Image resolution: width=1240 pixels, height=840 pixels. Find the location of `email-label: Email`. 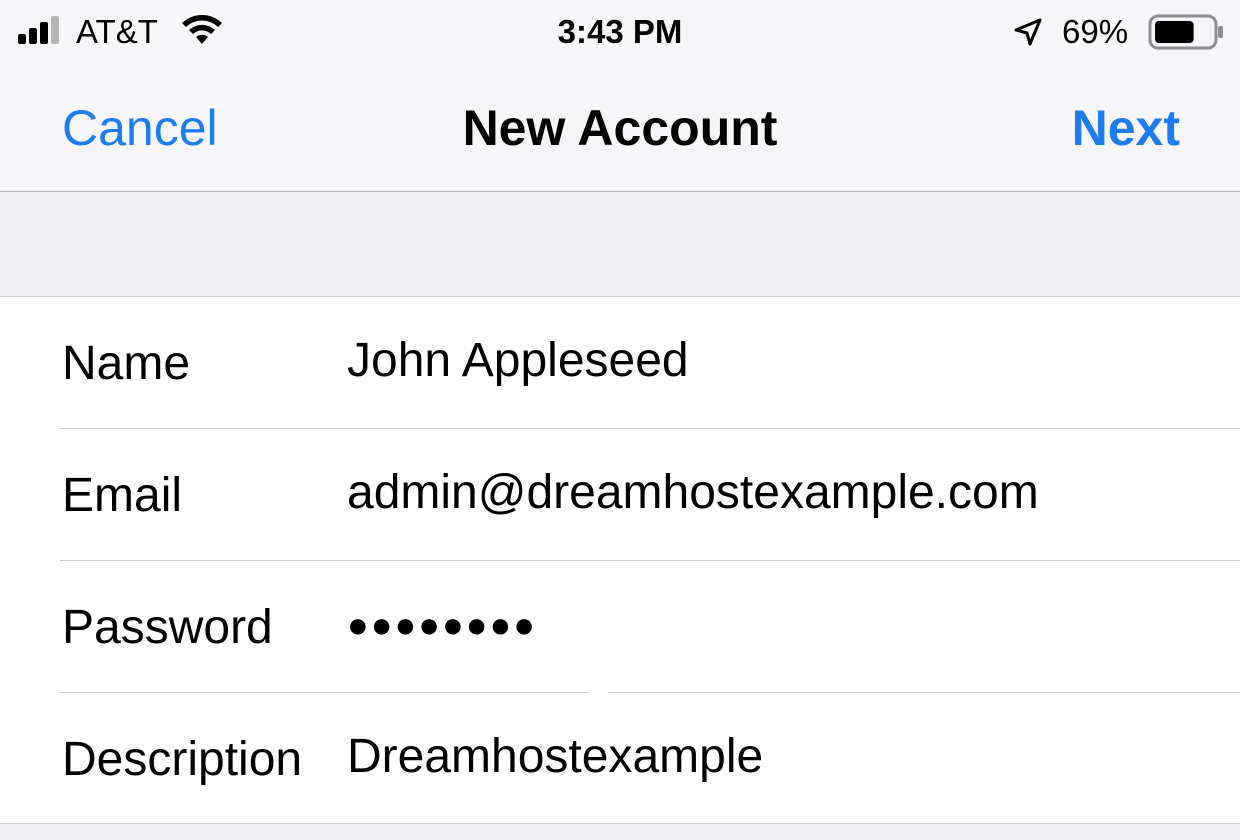

email-label: Email is located at coordinates (122, 495).